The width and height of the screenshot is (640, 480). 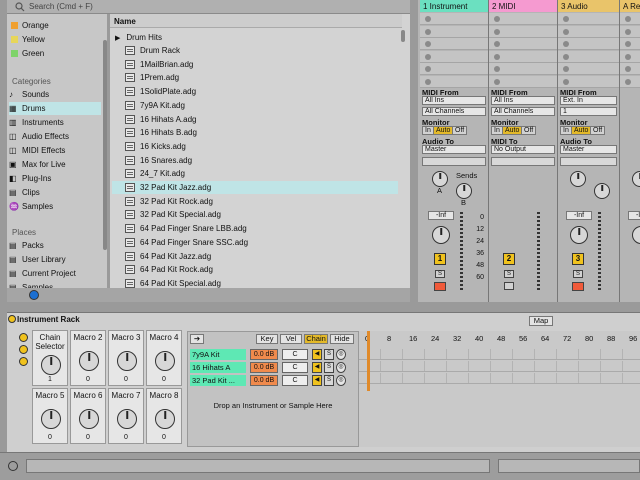 I want to click on monitor-off-button: Off, so click(x=598, y=130).